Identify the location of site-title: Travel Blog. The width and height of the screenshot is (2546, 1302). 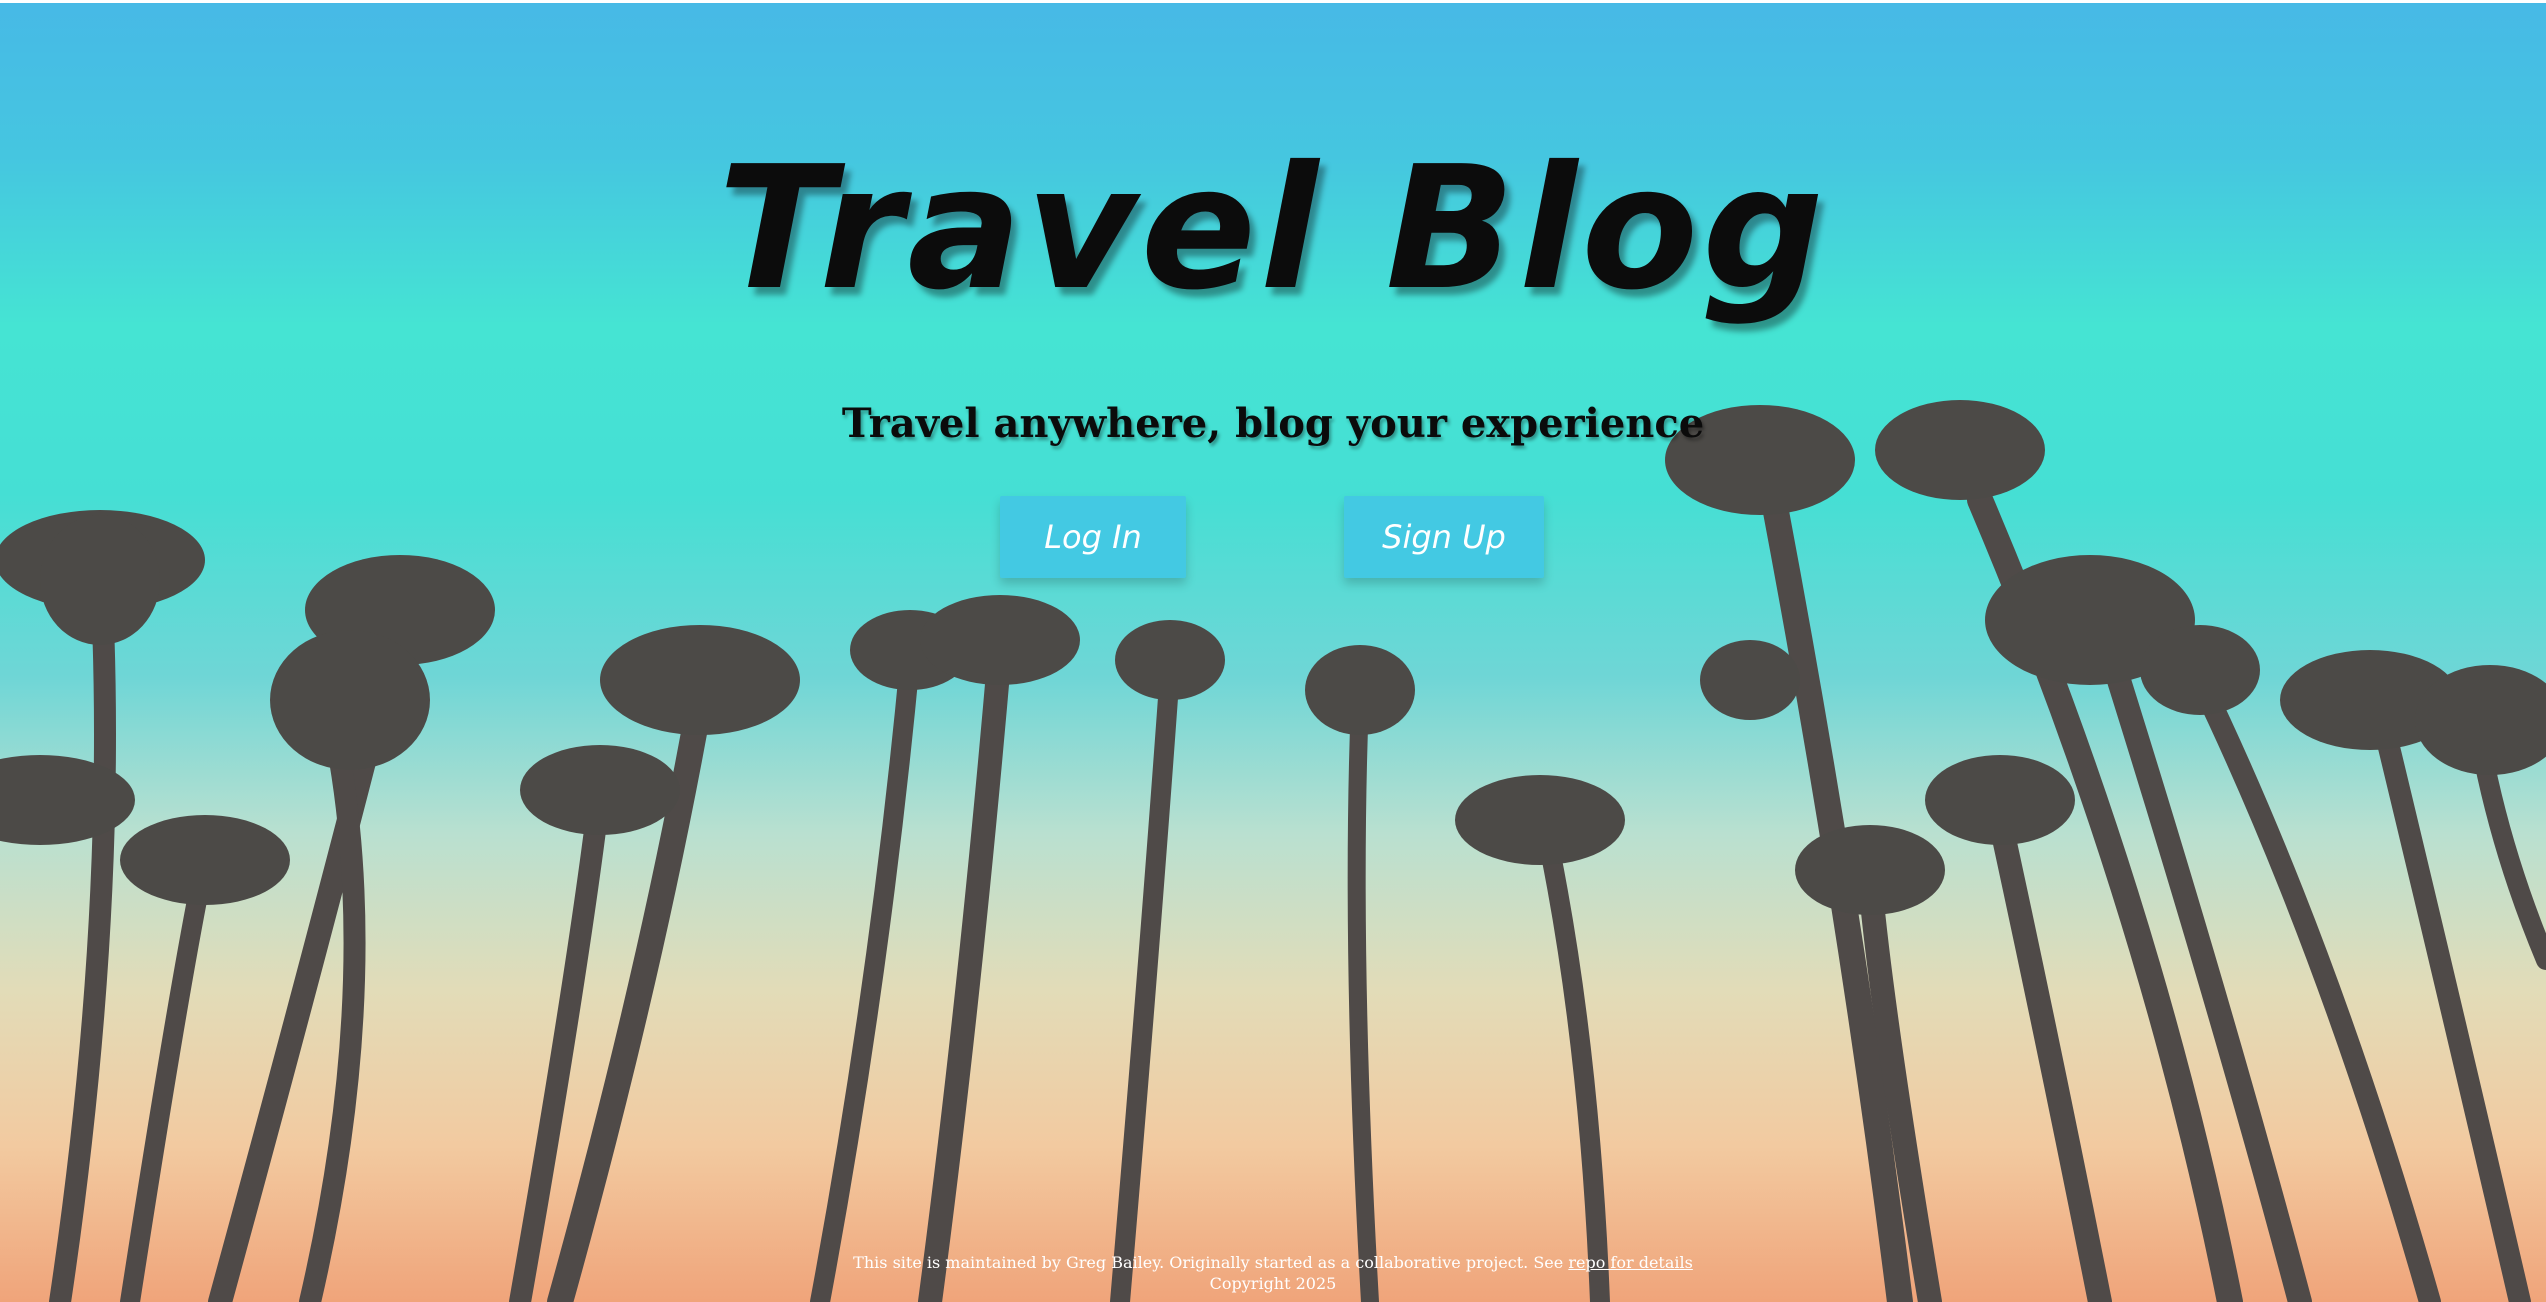
(1273, 229).